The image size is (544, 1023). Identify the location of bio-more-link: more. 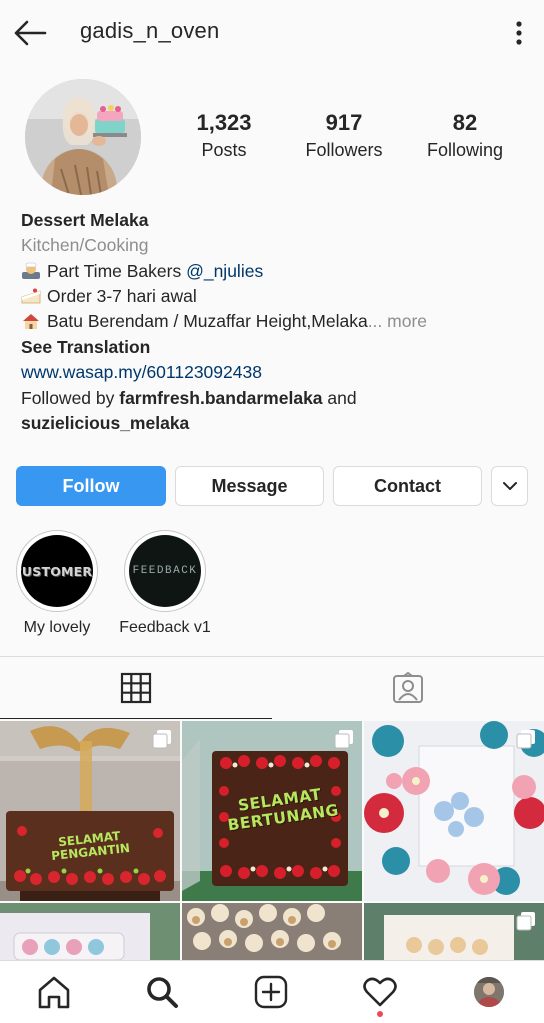
(404, 321).